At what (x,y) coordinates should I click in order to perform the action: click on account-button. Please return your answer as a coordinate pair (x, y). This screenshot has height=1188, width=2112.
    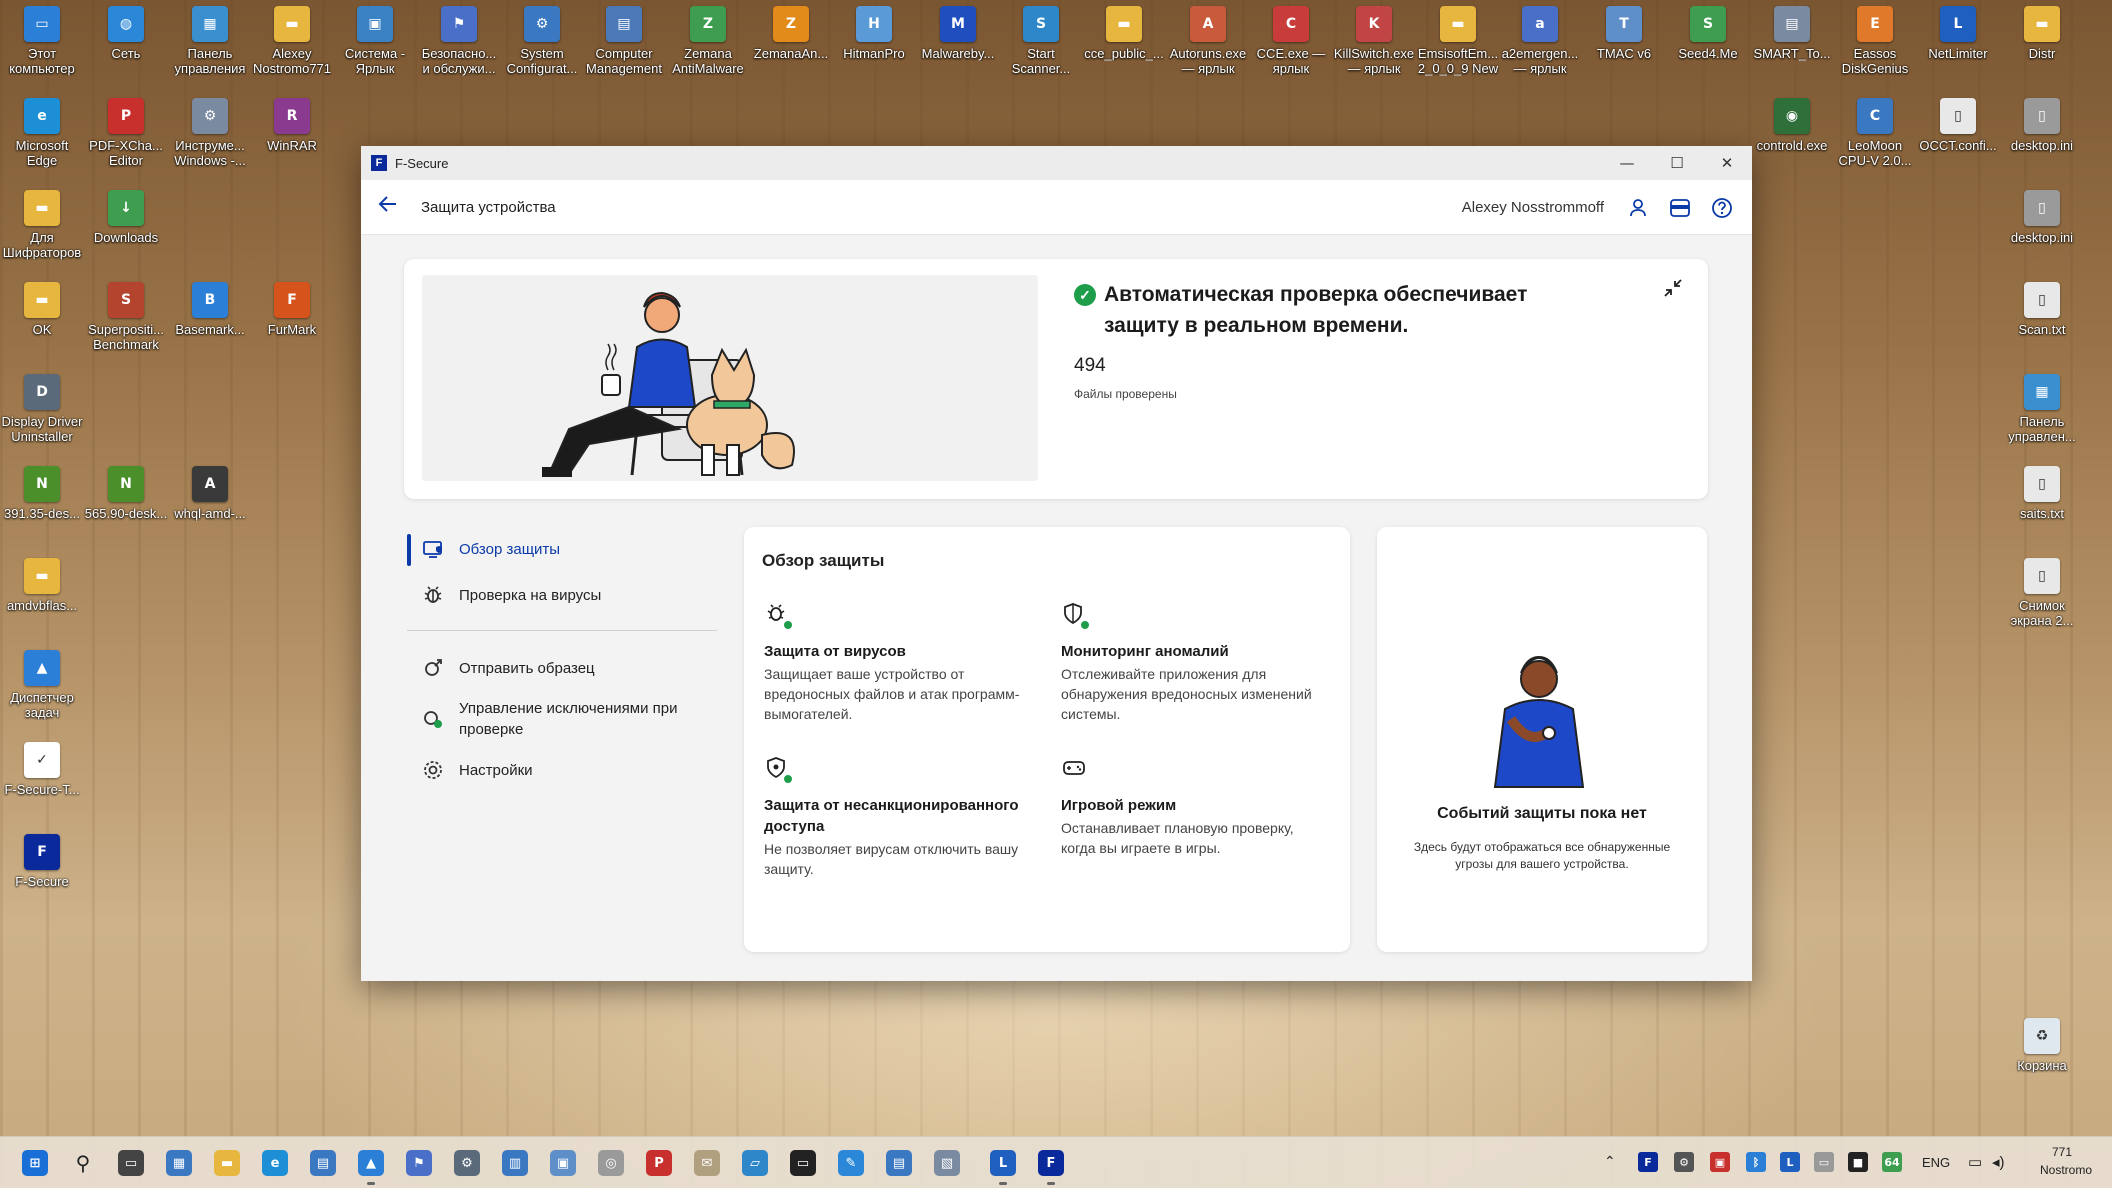
    Looking at the image, I should click on (1638, 208).